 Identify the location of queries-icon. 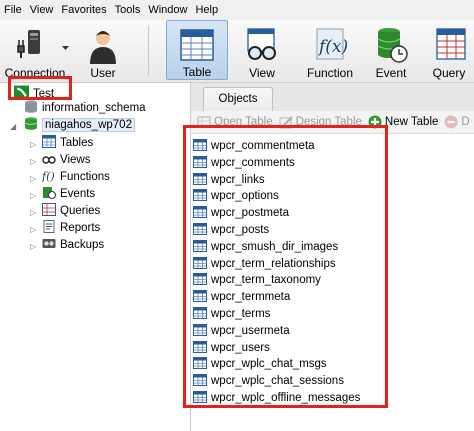
(49, 209).